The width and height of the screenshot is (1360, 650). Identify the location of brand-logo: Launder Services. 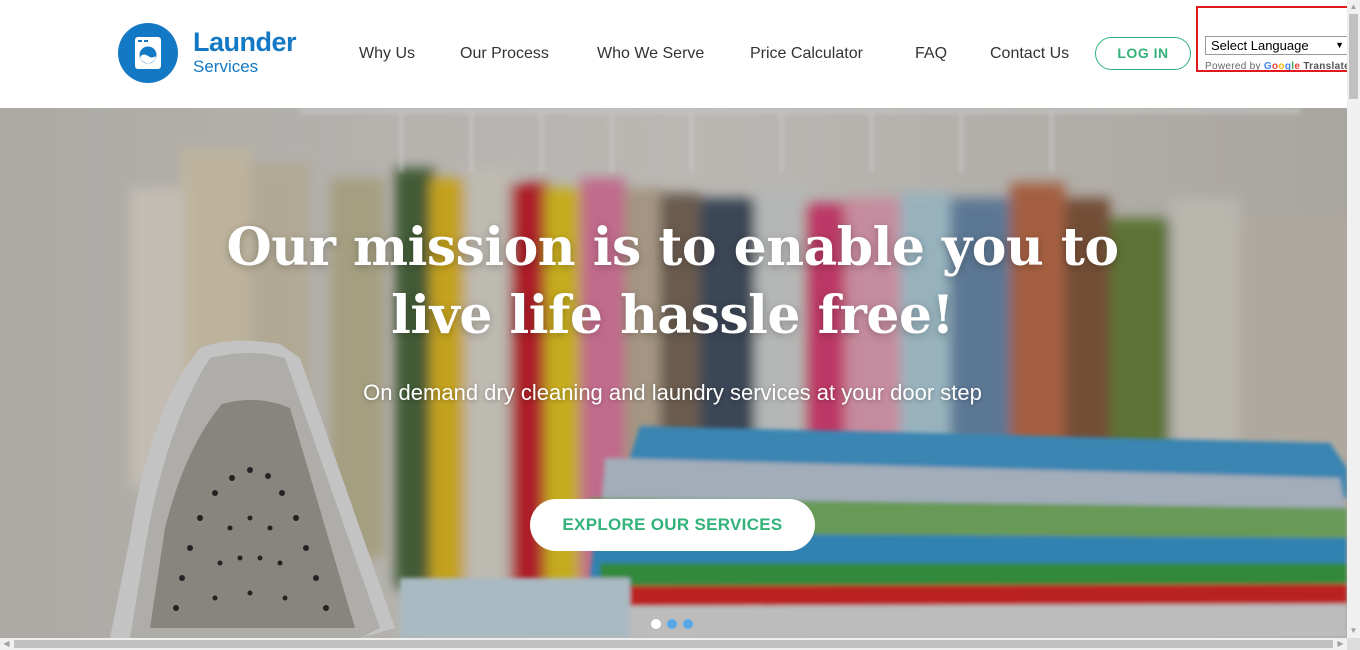
(218, 53).